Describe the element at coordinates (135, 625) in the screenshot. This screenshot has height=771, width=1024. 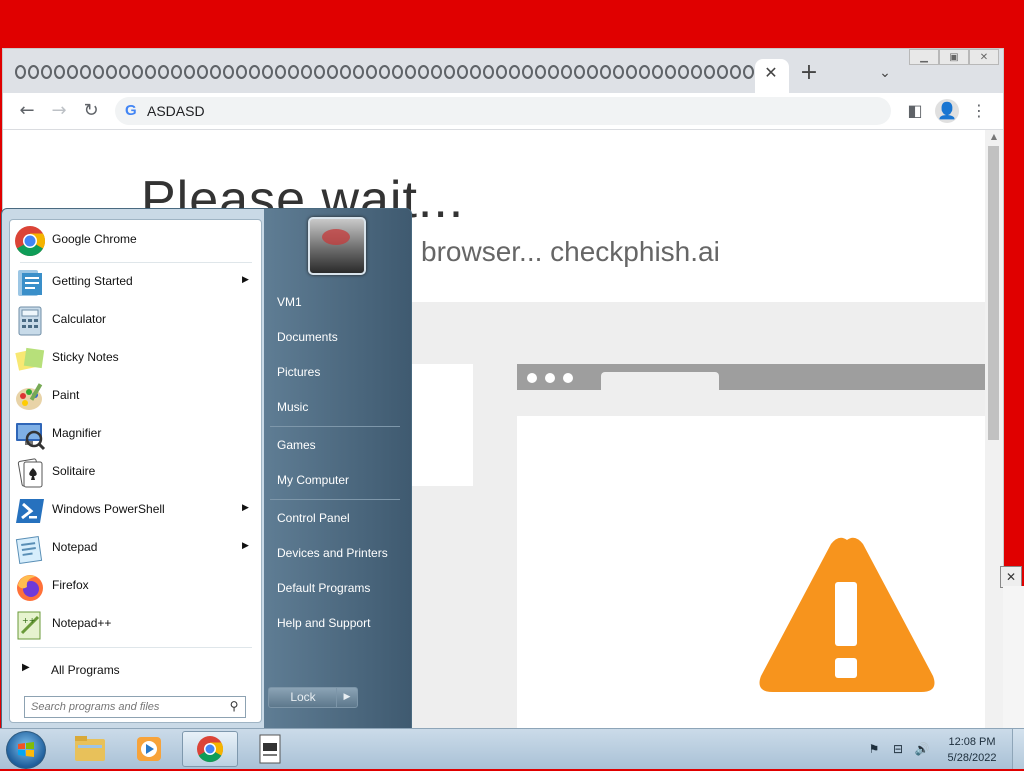
I see `program-item-notepad-plus-plus: ++ Notepad++` at that location.